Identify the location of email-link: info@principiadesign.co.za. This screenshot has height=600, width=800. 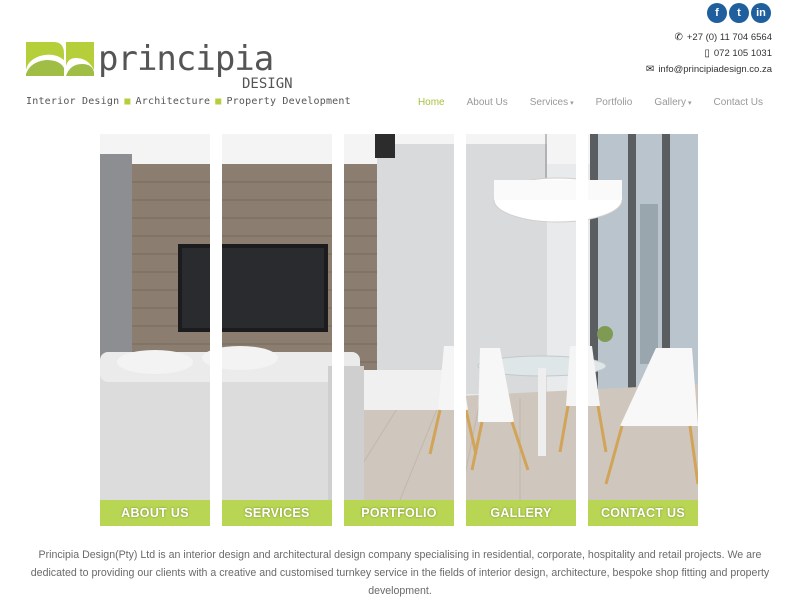
(715, 70).